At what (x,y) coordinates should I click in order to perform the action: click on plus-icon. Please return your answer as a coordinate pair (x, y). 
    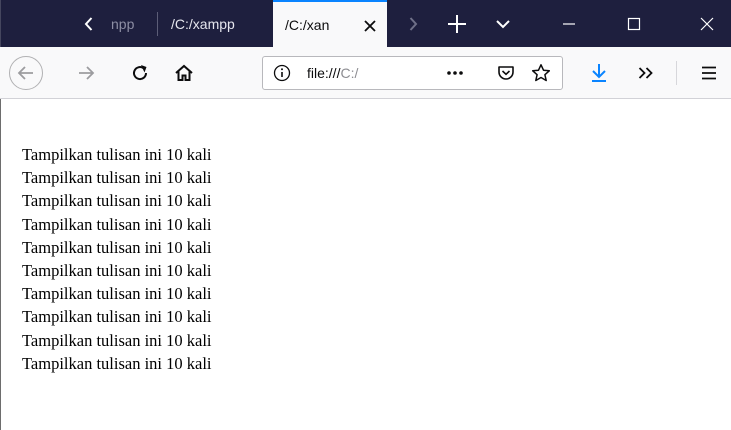
    Looking at the image, I should click on (457, 23).